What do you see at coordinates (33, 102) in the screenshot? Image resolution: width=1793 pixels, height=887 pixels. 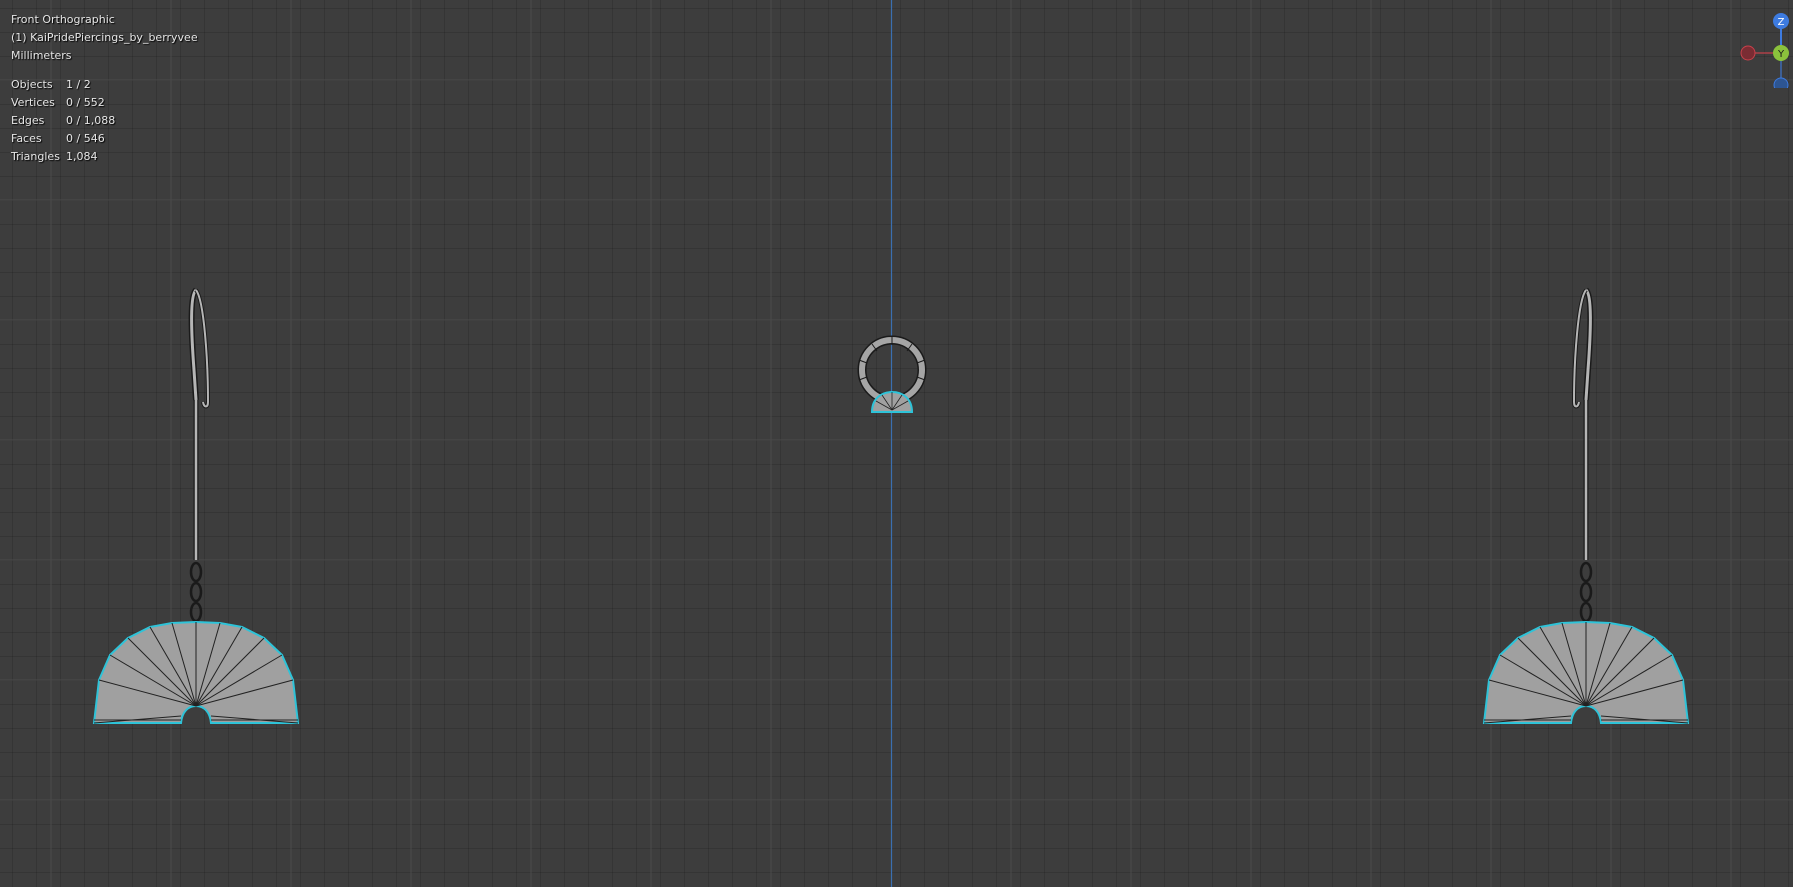 I see `stat-label: Vertices` at bounding box center [33, 102].